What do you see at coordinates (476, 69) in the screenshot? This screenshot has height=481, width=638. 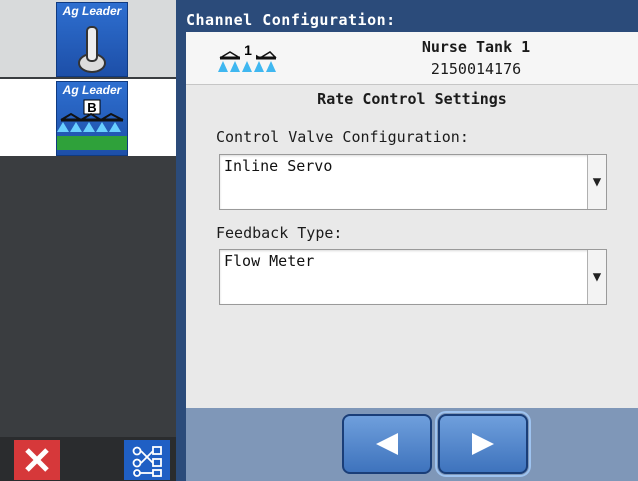 I see `device-serial: 2150014176` at bounding box center [476, 69].